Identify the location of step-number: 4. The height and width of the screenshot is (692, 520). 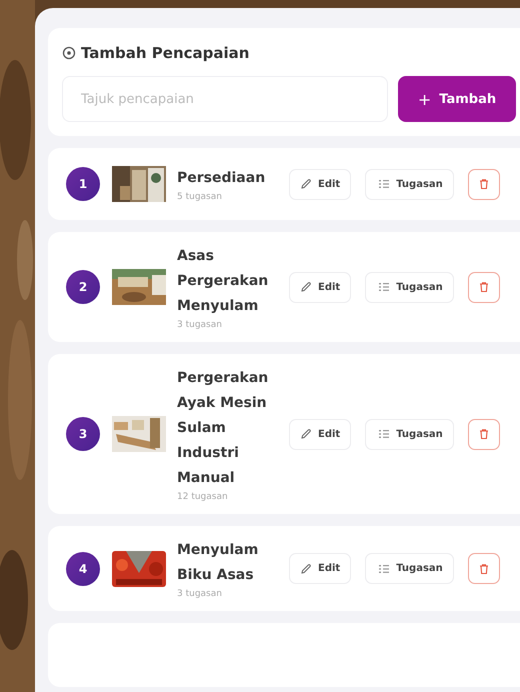
(83, 569).